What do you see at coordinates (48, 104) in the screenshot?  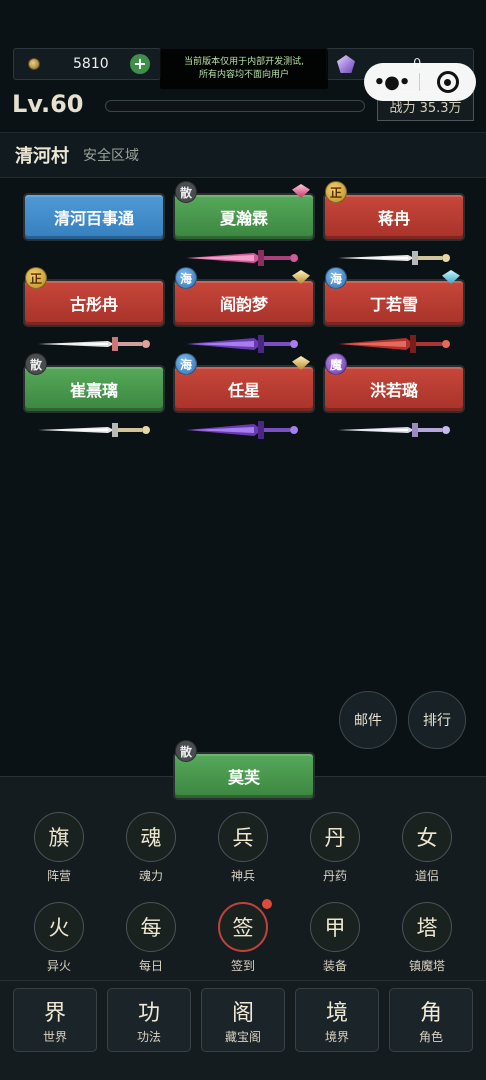 I see `player-level: Lv.60` at bounding box center [48, 104].